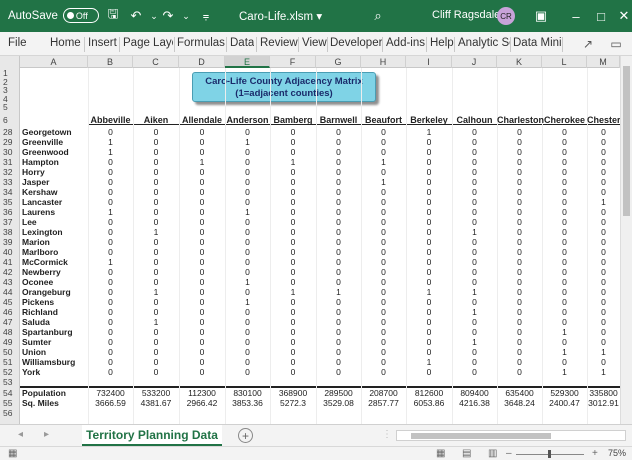  What do you see at coordinates (576, 16) in the screenshot?
I see `minimize-icon: –` at bounding box center [576, 16].